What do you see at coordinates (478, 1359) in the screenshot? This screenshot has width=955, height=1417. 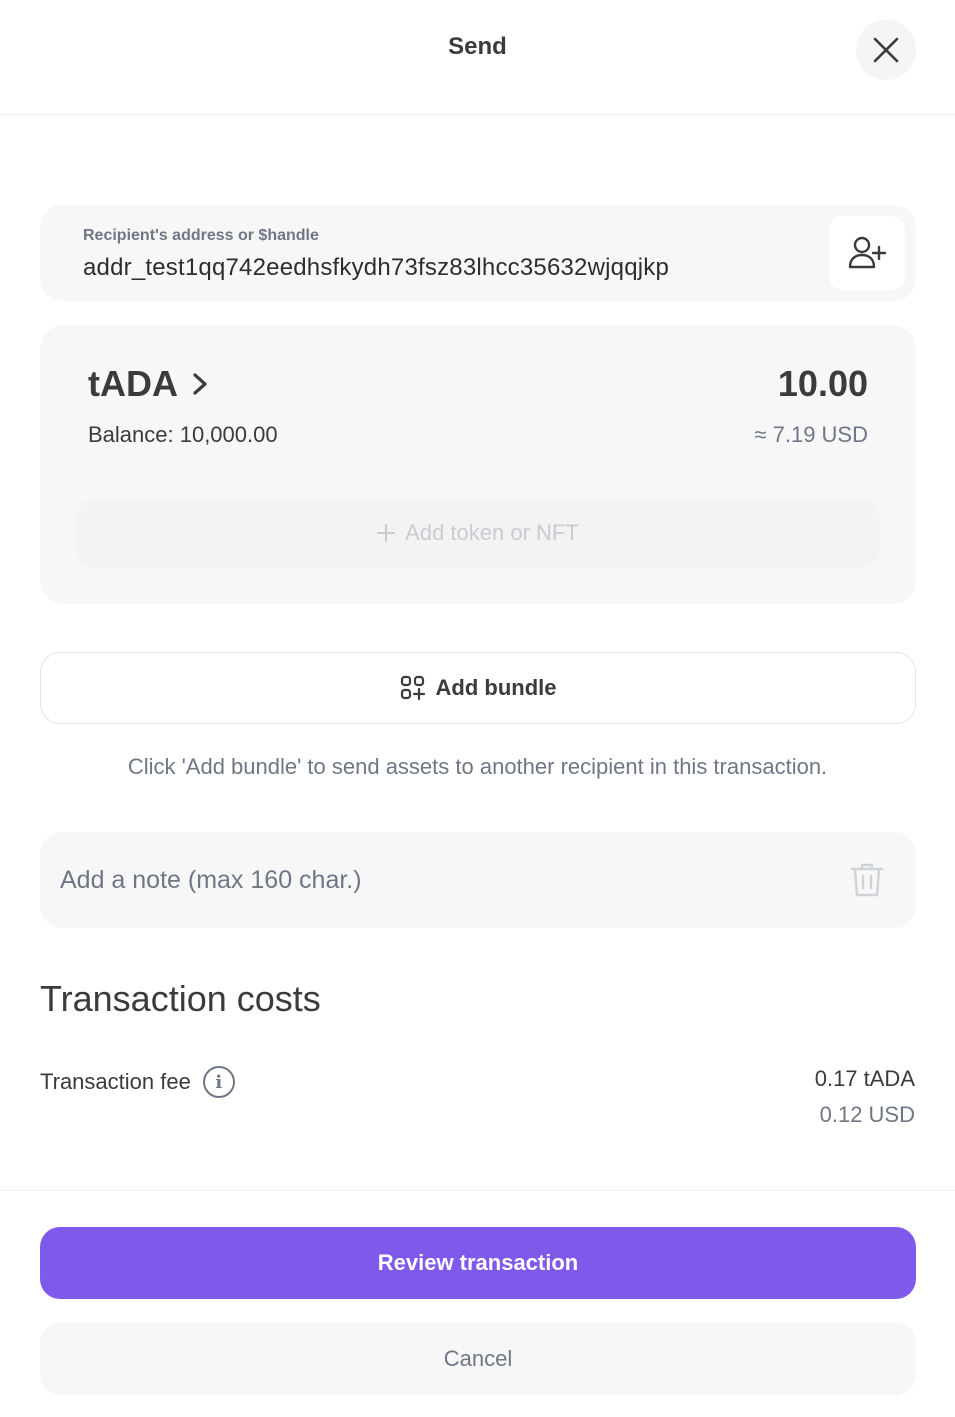 I see `cancel-button: Cancel` at bounding box center [478, 1359].